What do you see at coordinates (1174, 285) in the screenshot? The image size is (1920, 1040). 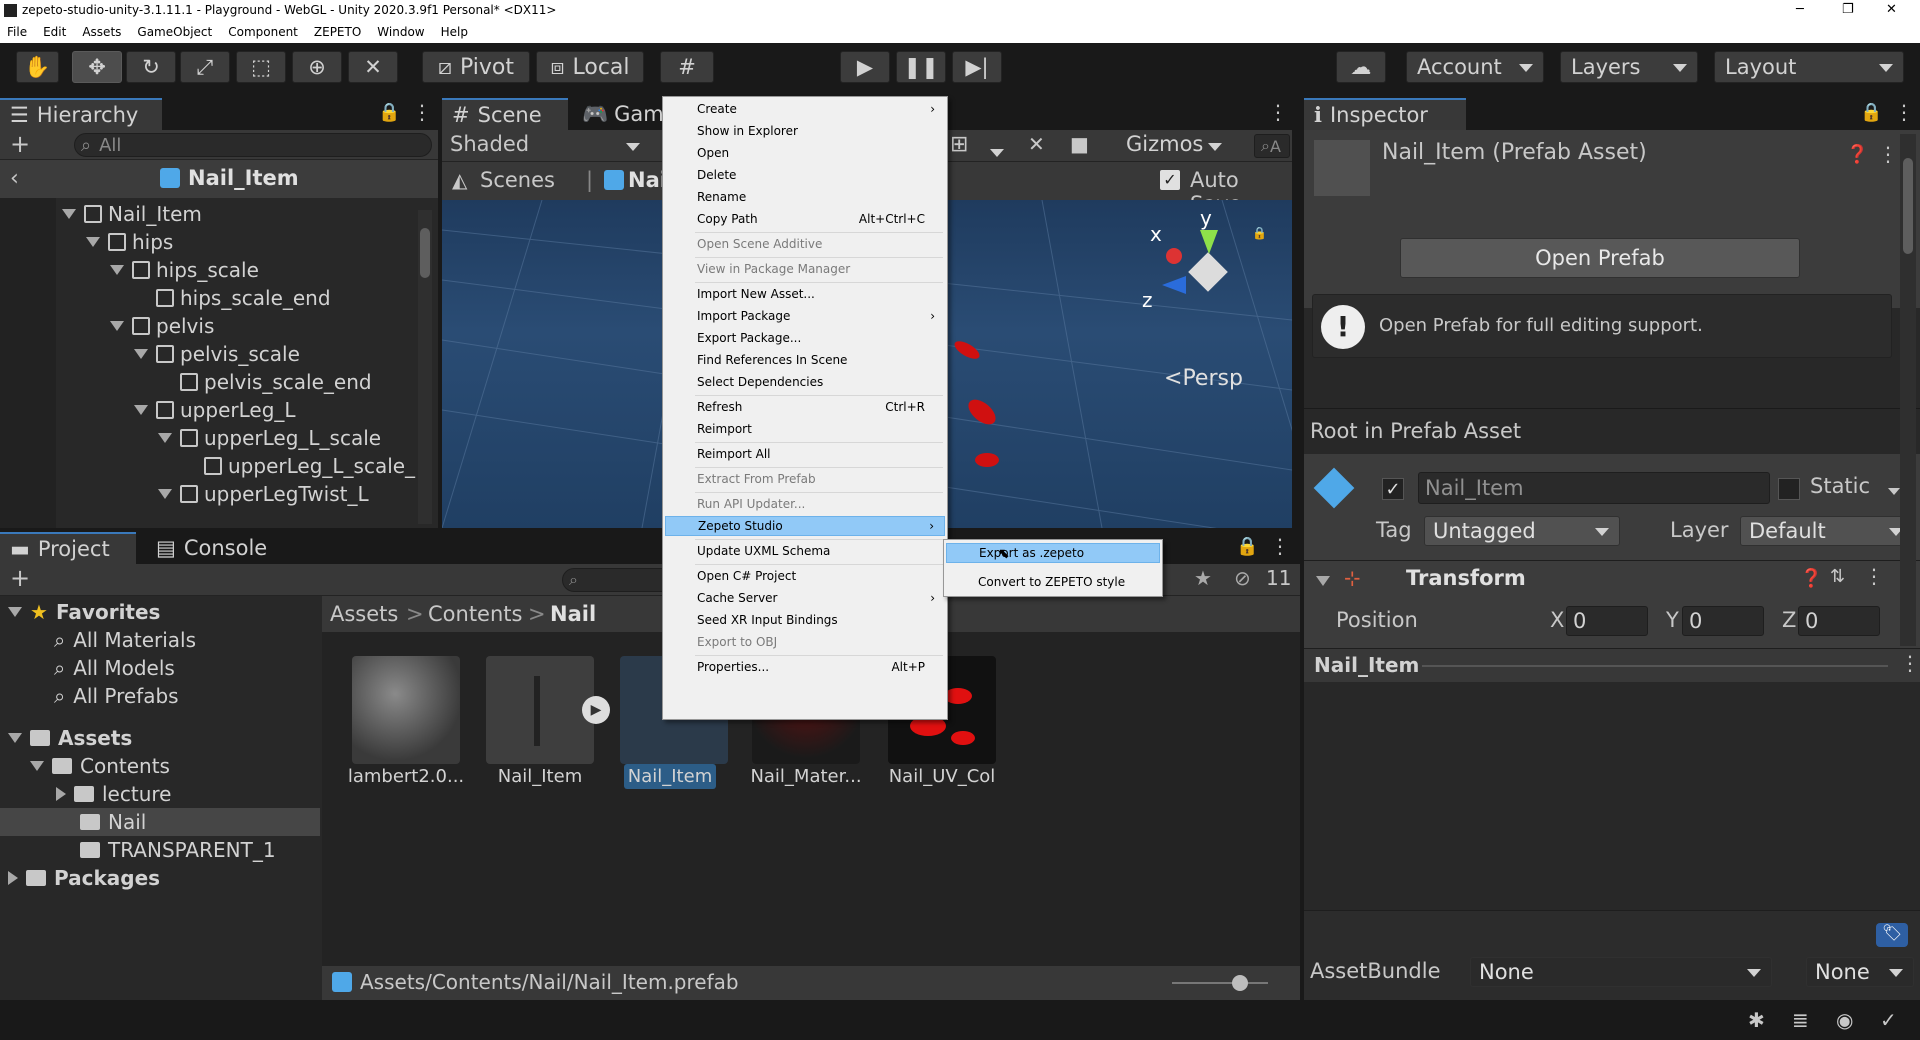 I see `z-axis-cone-icon` at bounding box center [1174, 285].